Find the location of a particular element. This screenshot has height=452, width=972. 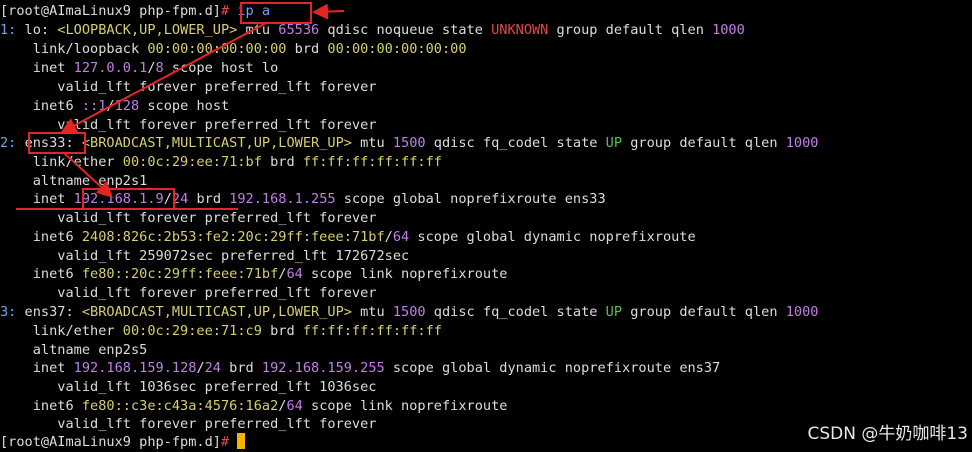

watermark: CSDN @牛奶咖啡13 is located at coordinates (887, 434).